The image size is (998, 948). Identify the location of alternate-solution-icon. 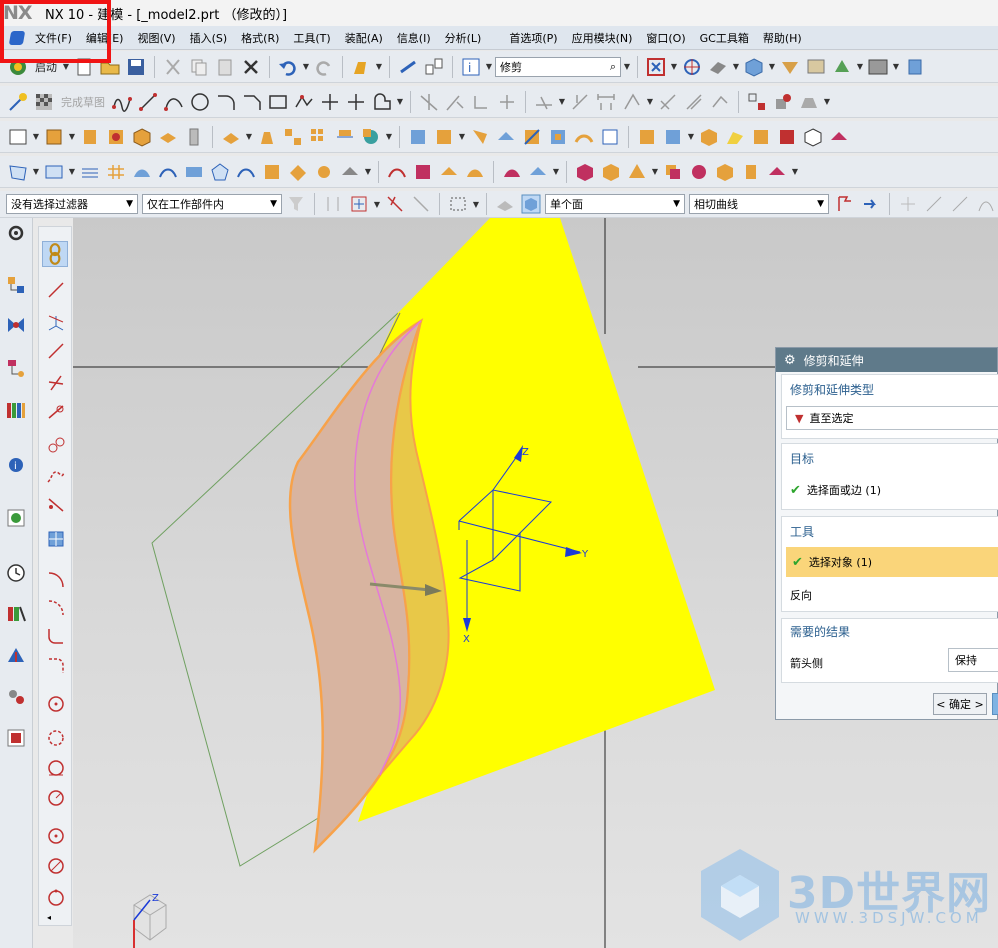
(720, 102).